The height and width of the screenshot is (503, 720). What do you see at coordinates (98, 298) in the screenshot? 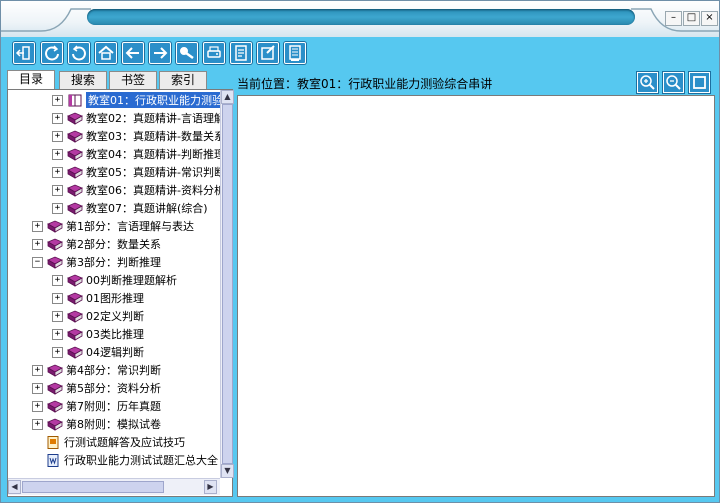
I see `tree-item: +01图形推理` at bounding box center [98, 298].